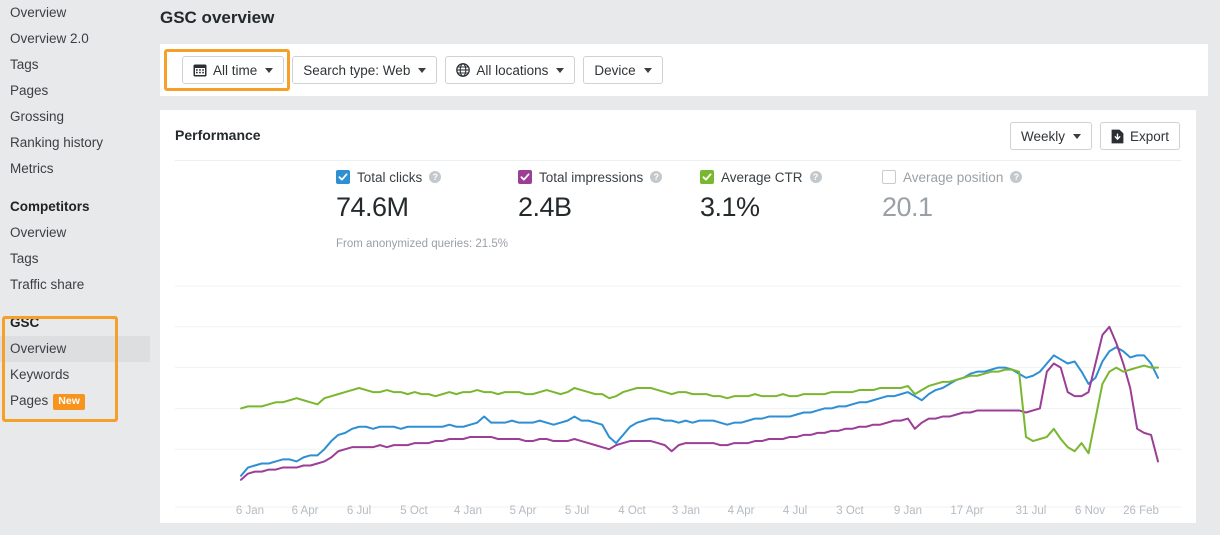  I want to click on sidebar-item-label: Competitors, so click(50, 206).